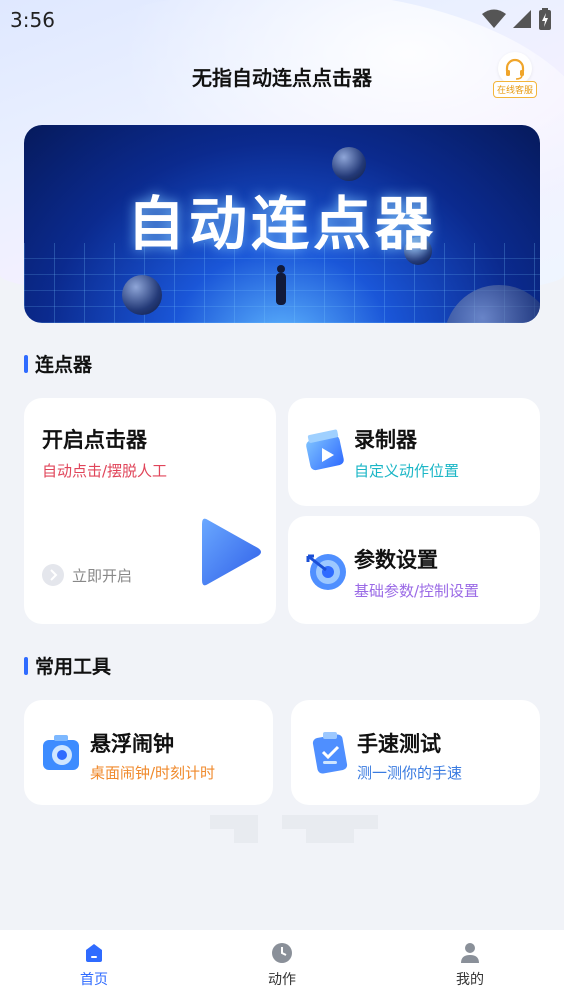 This screenshot has width=564, height=1002. What do you see at coordinates (330, 753) in the screenshot?
I see `clipboard-icon` at bounding box center [330, 753].